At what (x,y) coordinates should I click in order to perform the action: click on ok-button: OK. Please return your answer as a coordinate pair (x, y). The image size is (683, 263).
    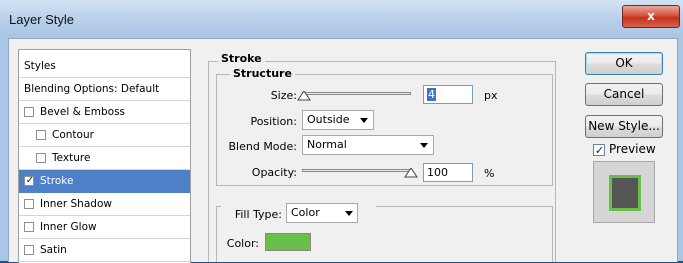
    Looking at the image, I should click on (624, 63).